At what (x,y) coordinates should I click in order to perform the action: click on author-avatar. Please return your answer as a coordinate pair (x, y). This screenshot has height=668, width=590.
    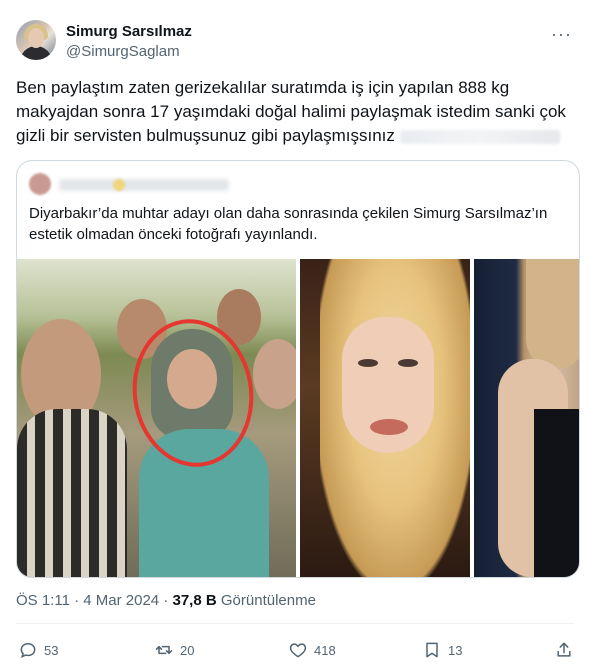
    Looking at the image, I should click on (36, 40).